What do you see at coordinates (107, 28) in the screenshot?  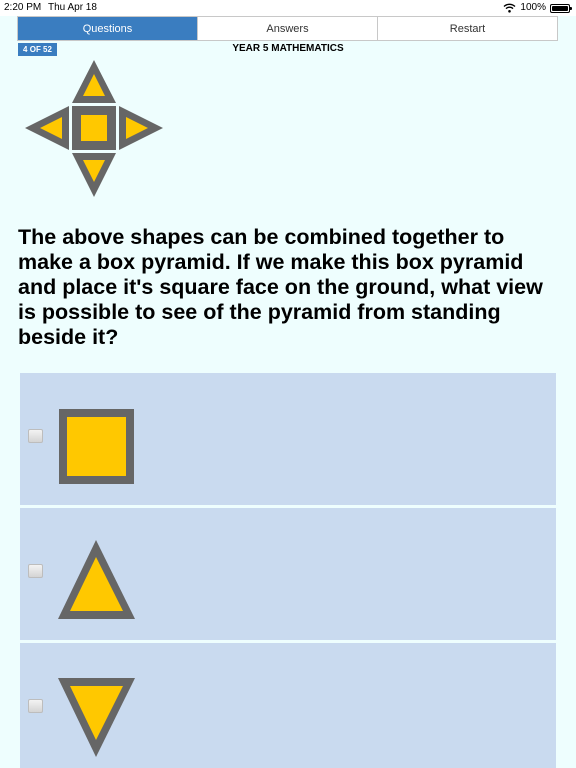 I see `tab-questions: Questions` at bounding box center [107, 28].